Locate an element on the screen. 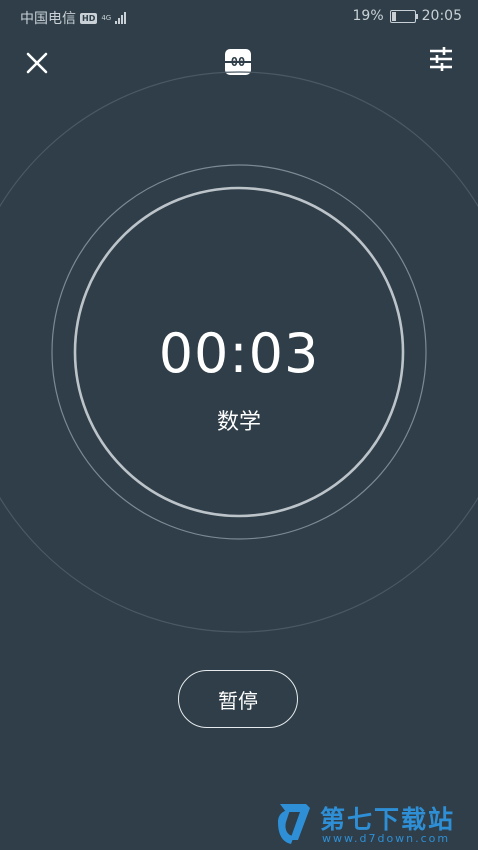 The height and width of the screenshot is (850, 478). watermark-url: www.d7down.com is located at coordinates (386, 838).